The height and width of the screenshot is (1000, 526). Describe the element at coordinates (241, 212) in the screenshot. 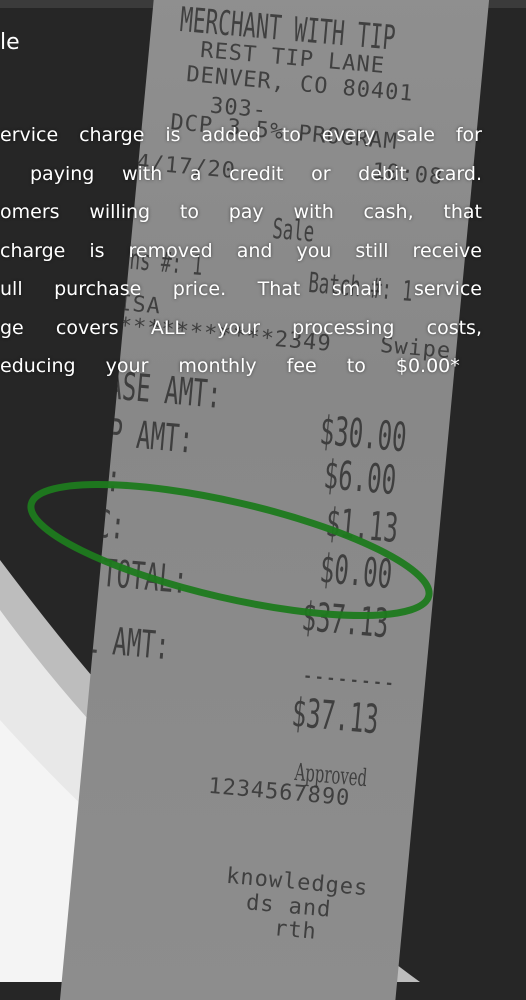

I see `paragraph-line: omers willing to pay with cash, that` at that location.